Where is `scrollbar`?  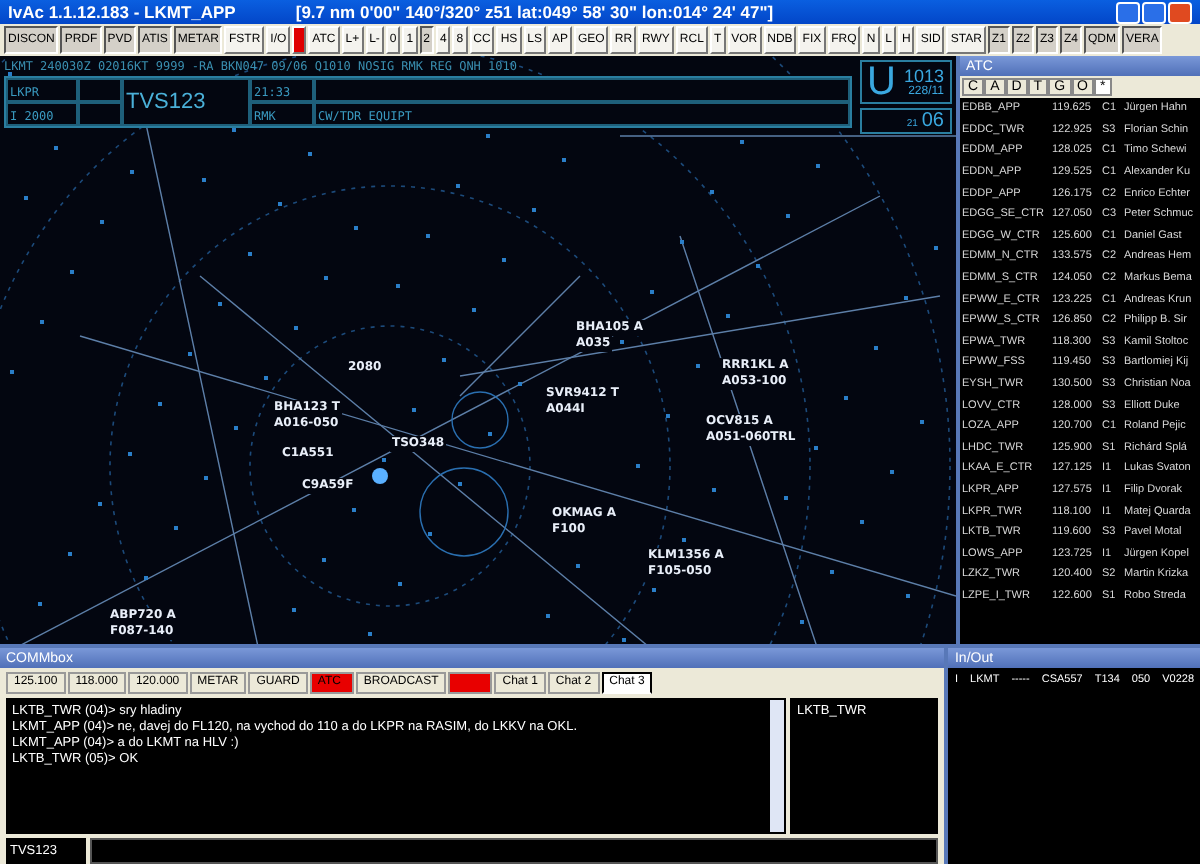
scrollbar is located at coordinates (777, 766).